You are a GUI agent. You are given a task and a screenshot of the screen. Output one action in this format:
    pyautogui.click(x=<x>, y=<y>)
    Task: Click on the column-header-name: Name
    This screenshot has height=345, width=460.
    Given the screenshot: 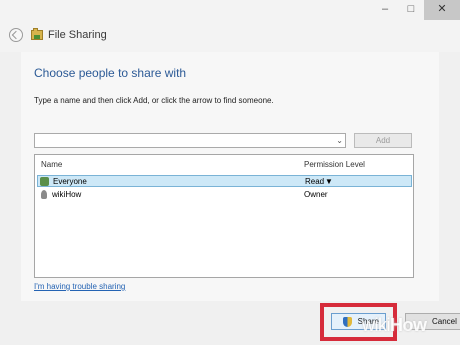 What is the action you would take?
    pyautogui.click(x=51, y=164)
    